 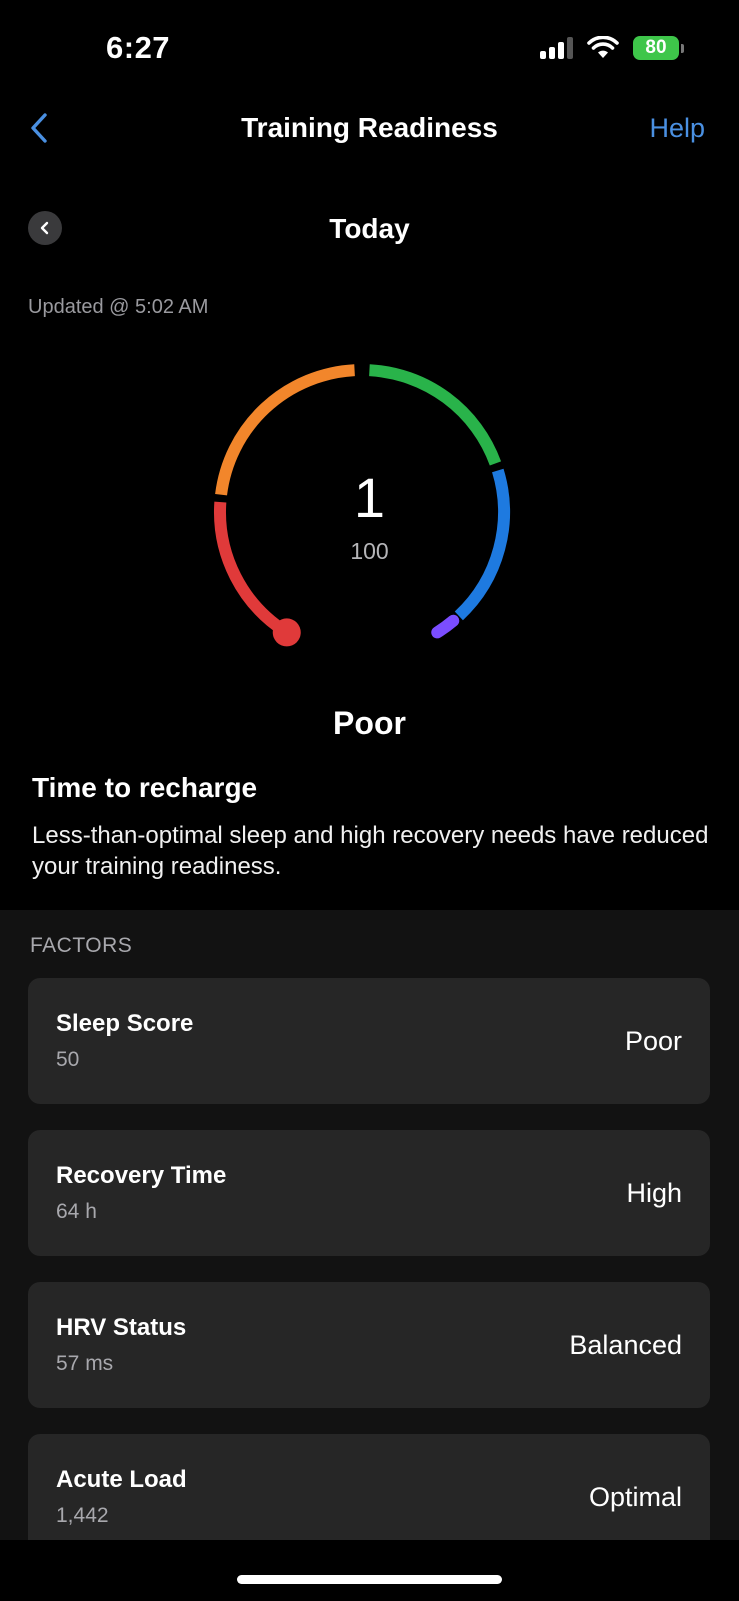 I want to click on wifi-icon, so click(x=603, y=47).